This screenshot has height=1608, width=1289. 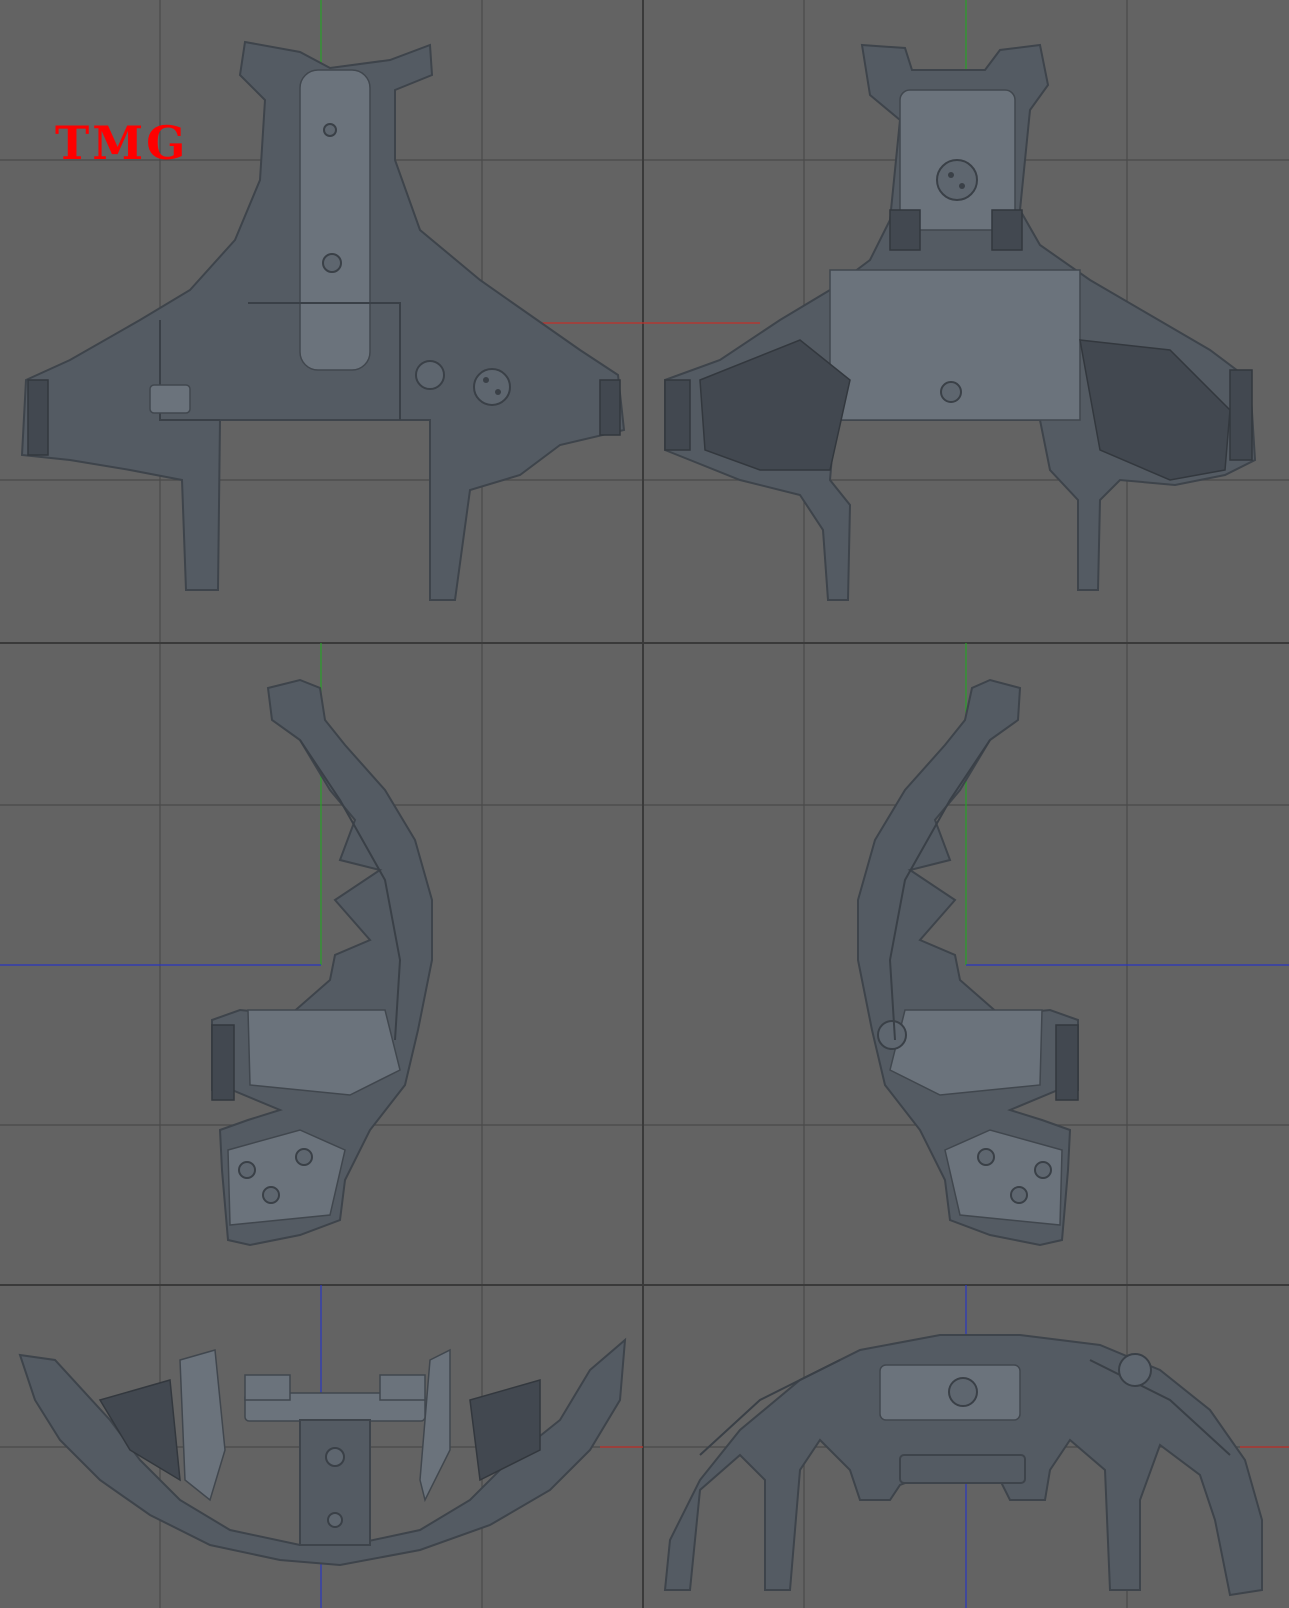 What do you see at coordinates (963, 1465) in the screenshot?
I see `model-view-back` at bounding box center [963, 1465].